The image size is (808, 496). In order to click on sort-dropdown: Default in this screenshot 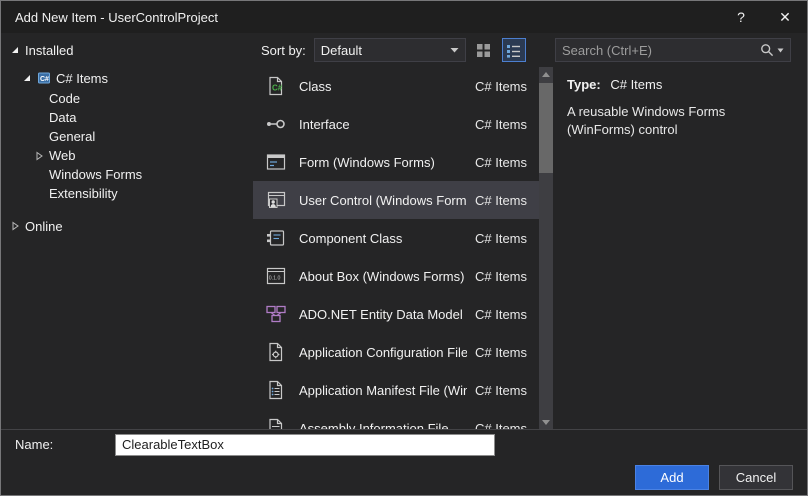, I will do `click(389, 50)`.